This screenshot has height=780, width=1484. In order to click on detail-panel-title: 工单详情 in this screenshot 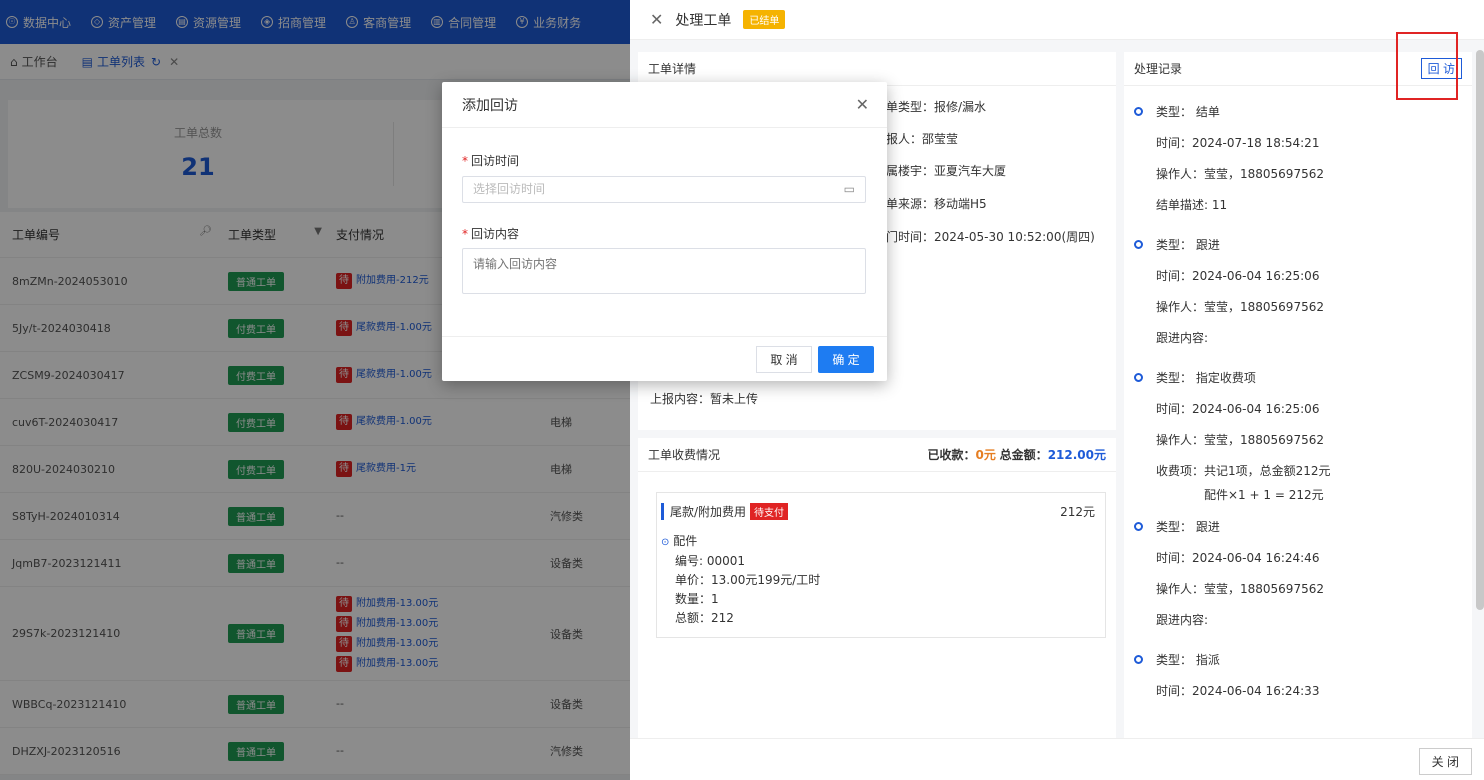, I will do `click(877, 69)`.